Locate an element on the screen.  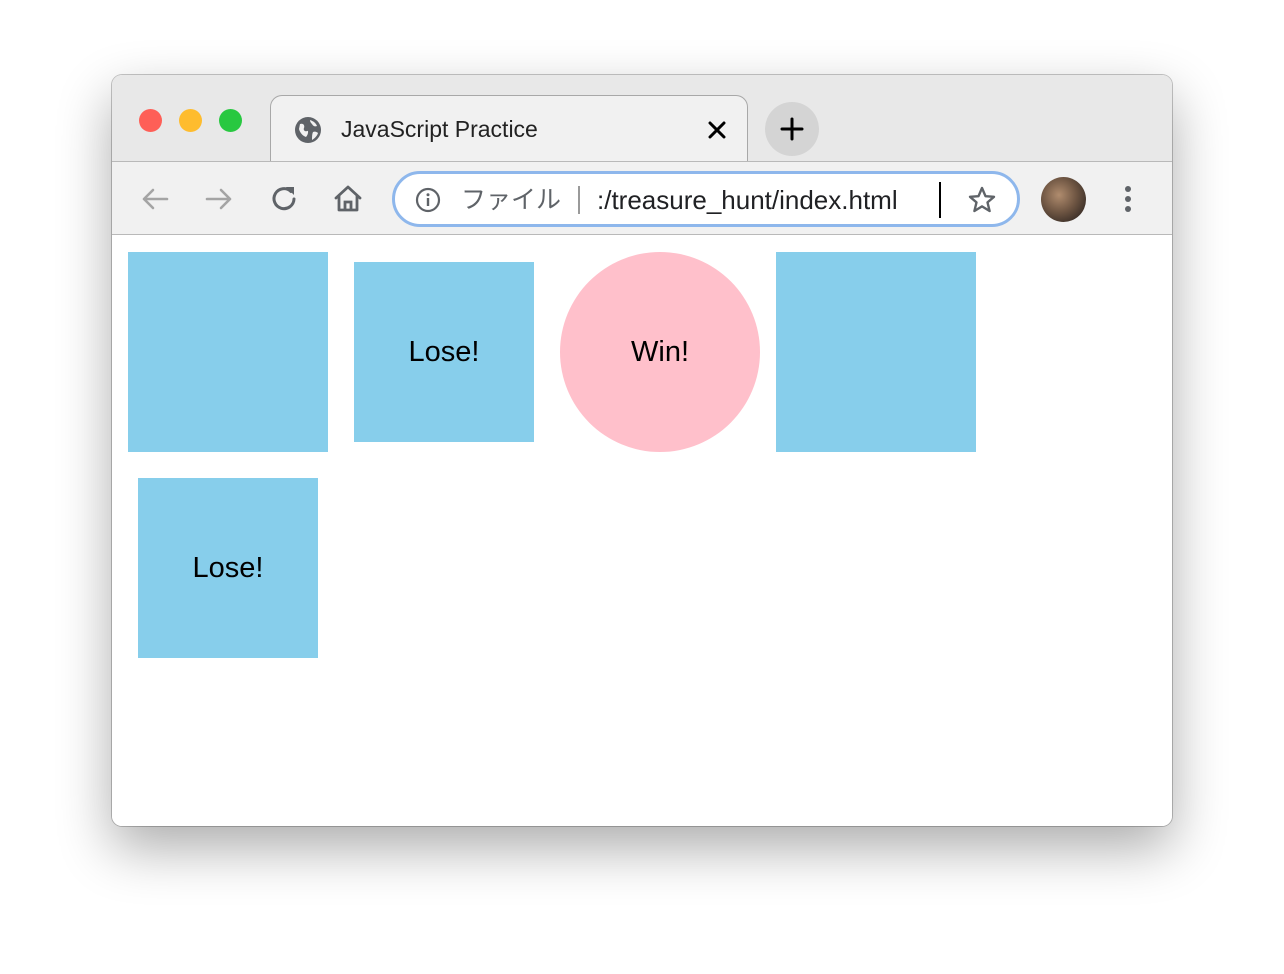
maximize-window-button is located at coordinates (230, 120).